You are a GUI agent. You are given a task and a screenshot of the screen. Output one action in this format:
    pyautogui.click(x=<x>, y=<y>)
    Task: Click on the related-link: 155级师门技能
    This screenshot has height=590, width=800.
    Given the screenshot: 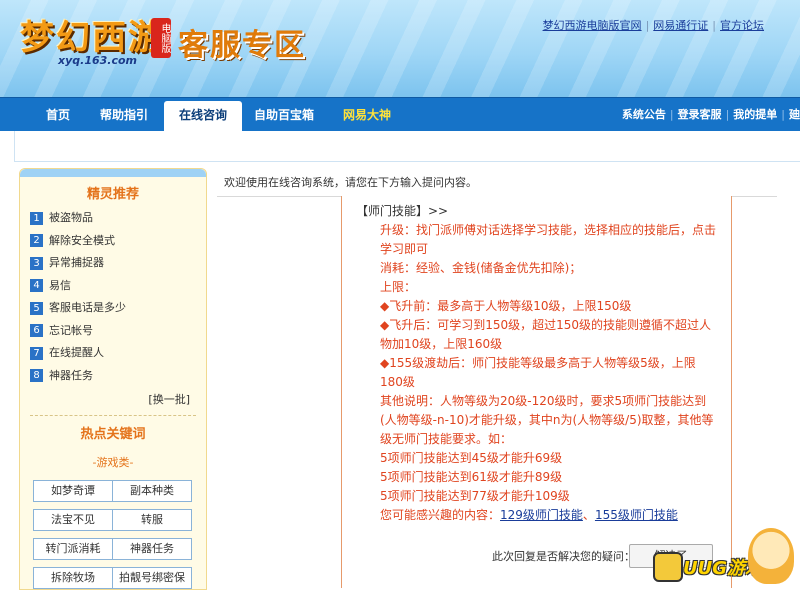 What is the action you would take?
    pyautogui.click(x=636, y=515)
    